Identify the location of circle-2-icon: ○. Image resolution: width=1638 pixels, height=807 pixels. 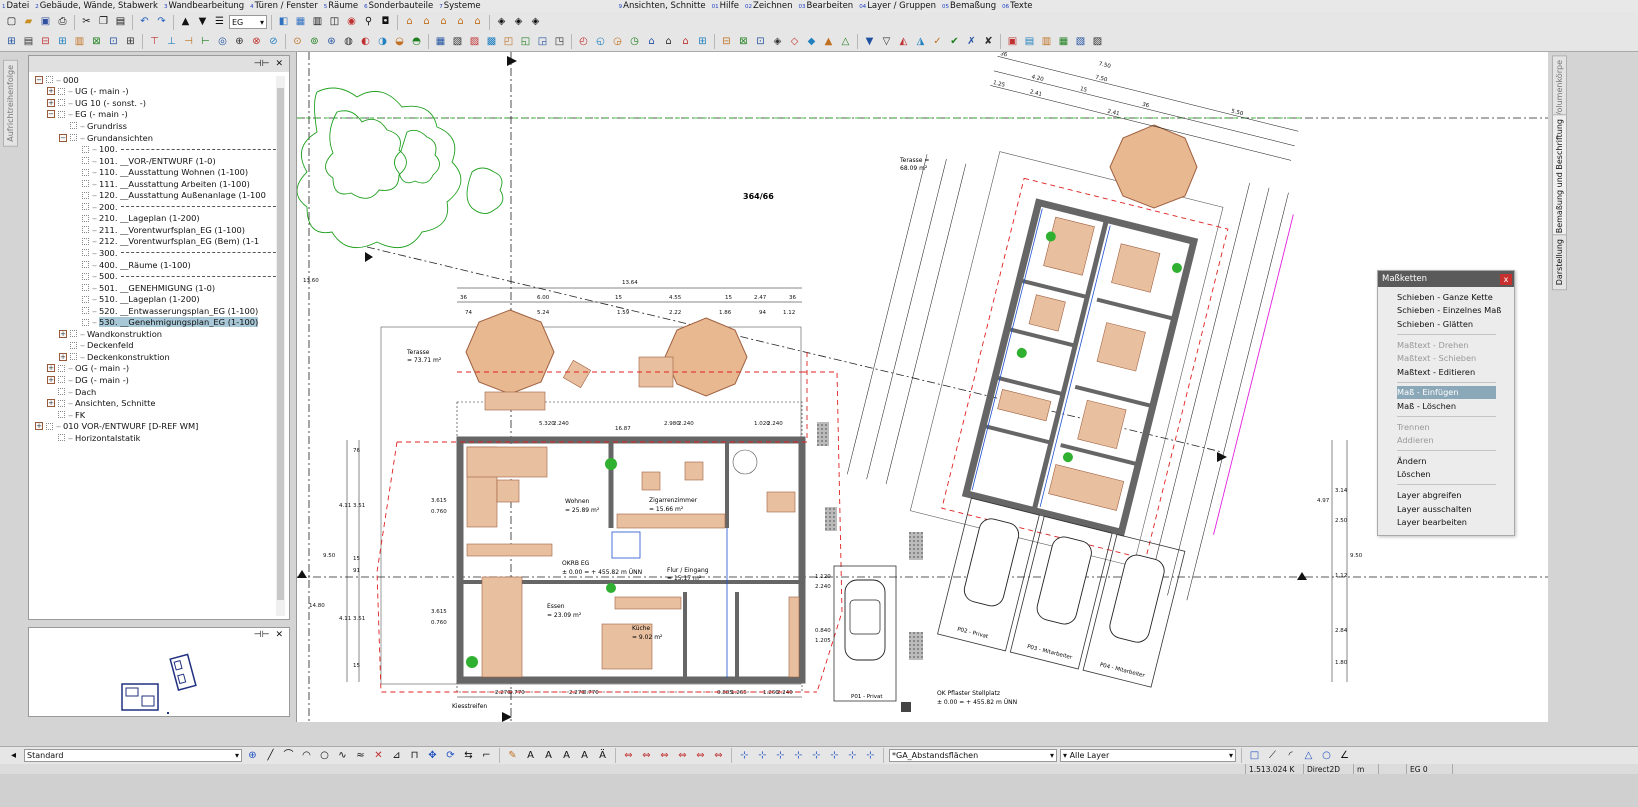
(1326, 755).